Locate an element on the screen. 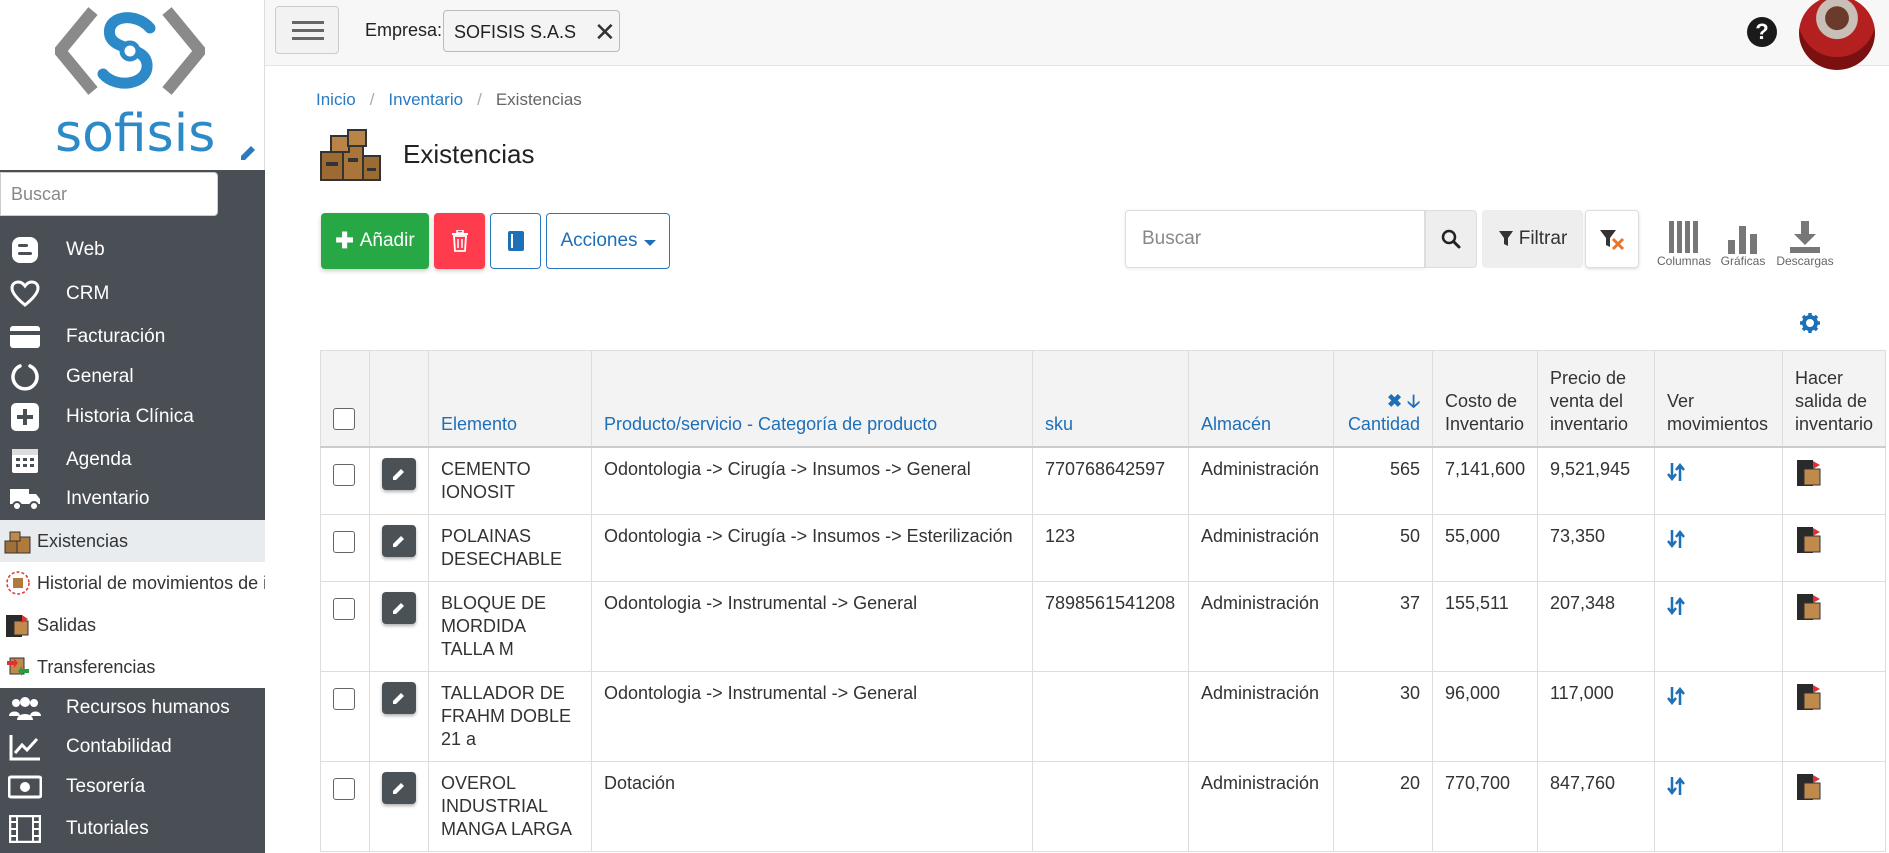 The height and width of the screenshot is (853, 1889). gear-icon is located at coordinates (1810, 323).